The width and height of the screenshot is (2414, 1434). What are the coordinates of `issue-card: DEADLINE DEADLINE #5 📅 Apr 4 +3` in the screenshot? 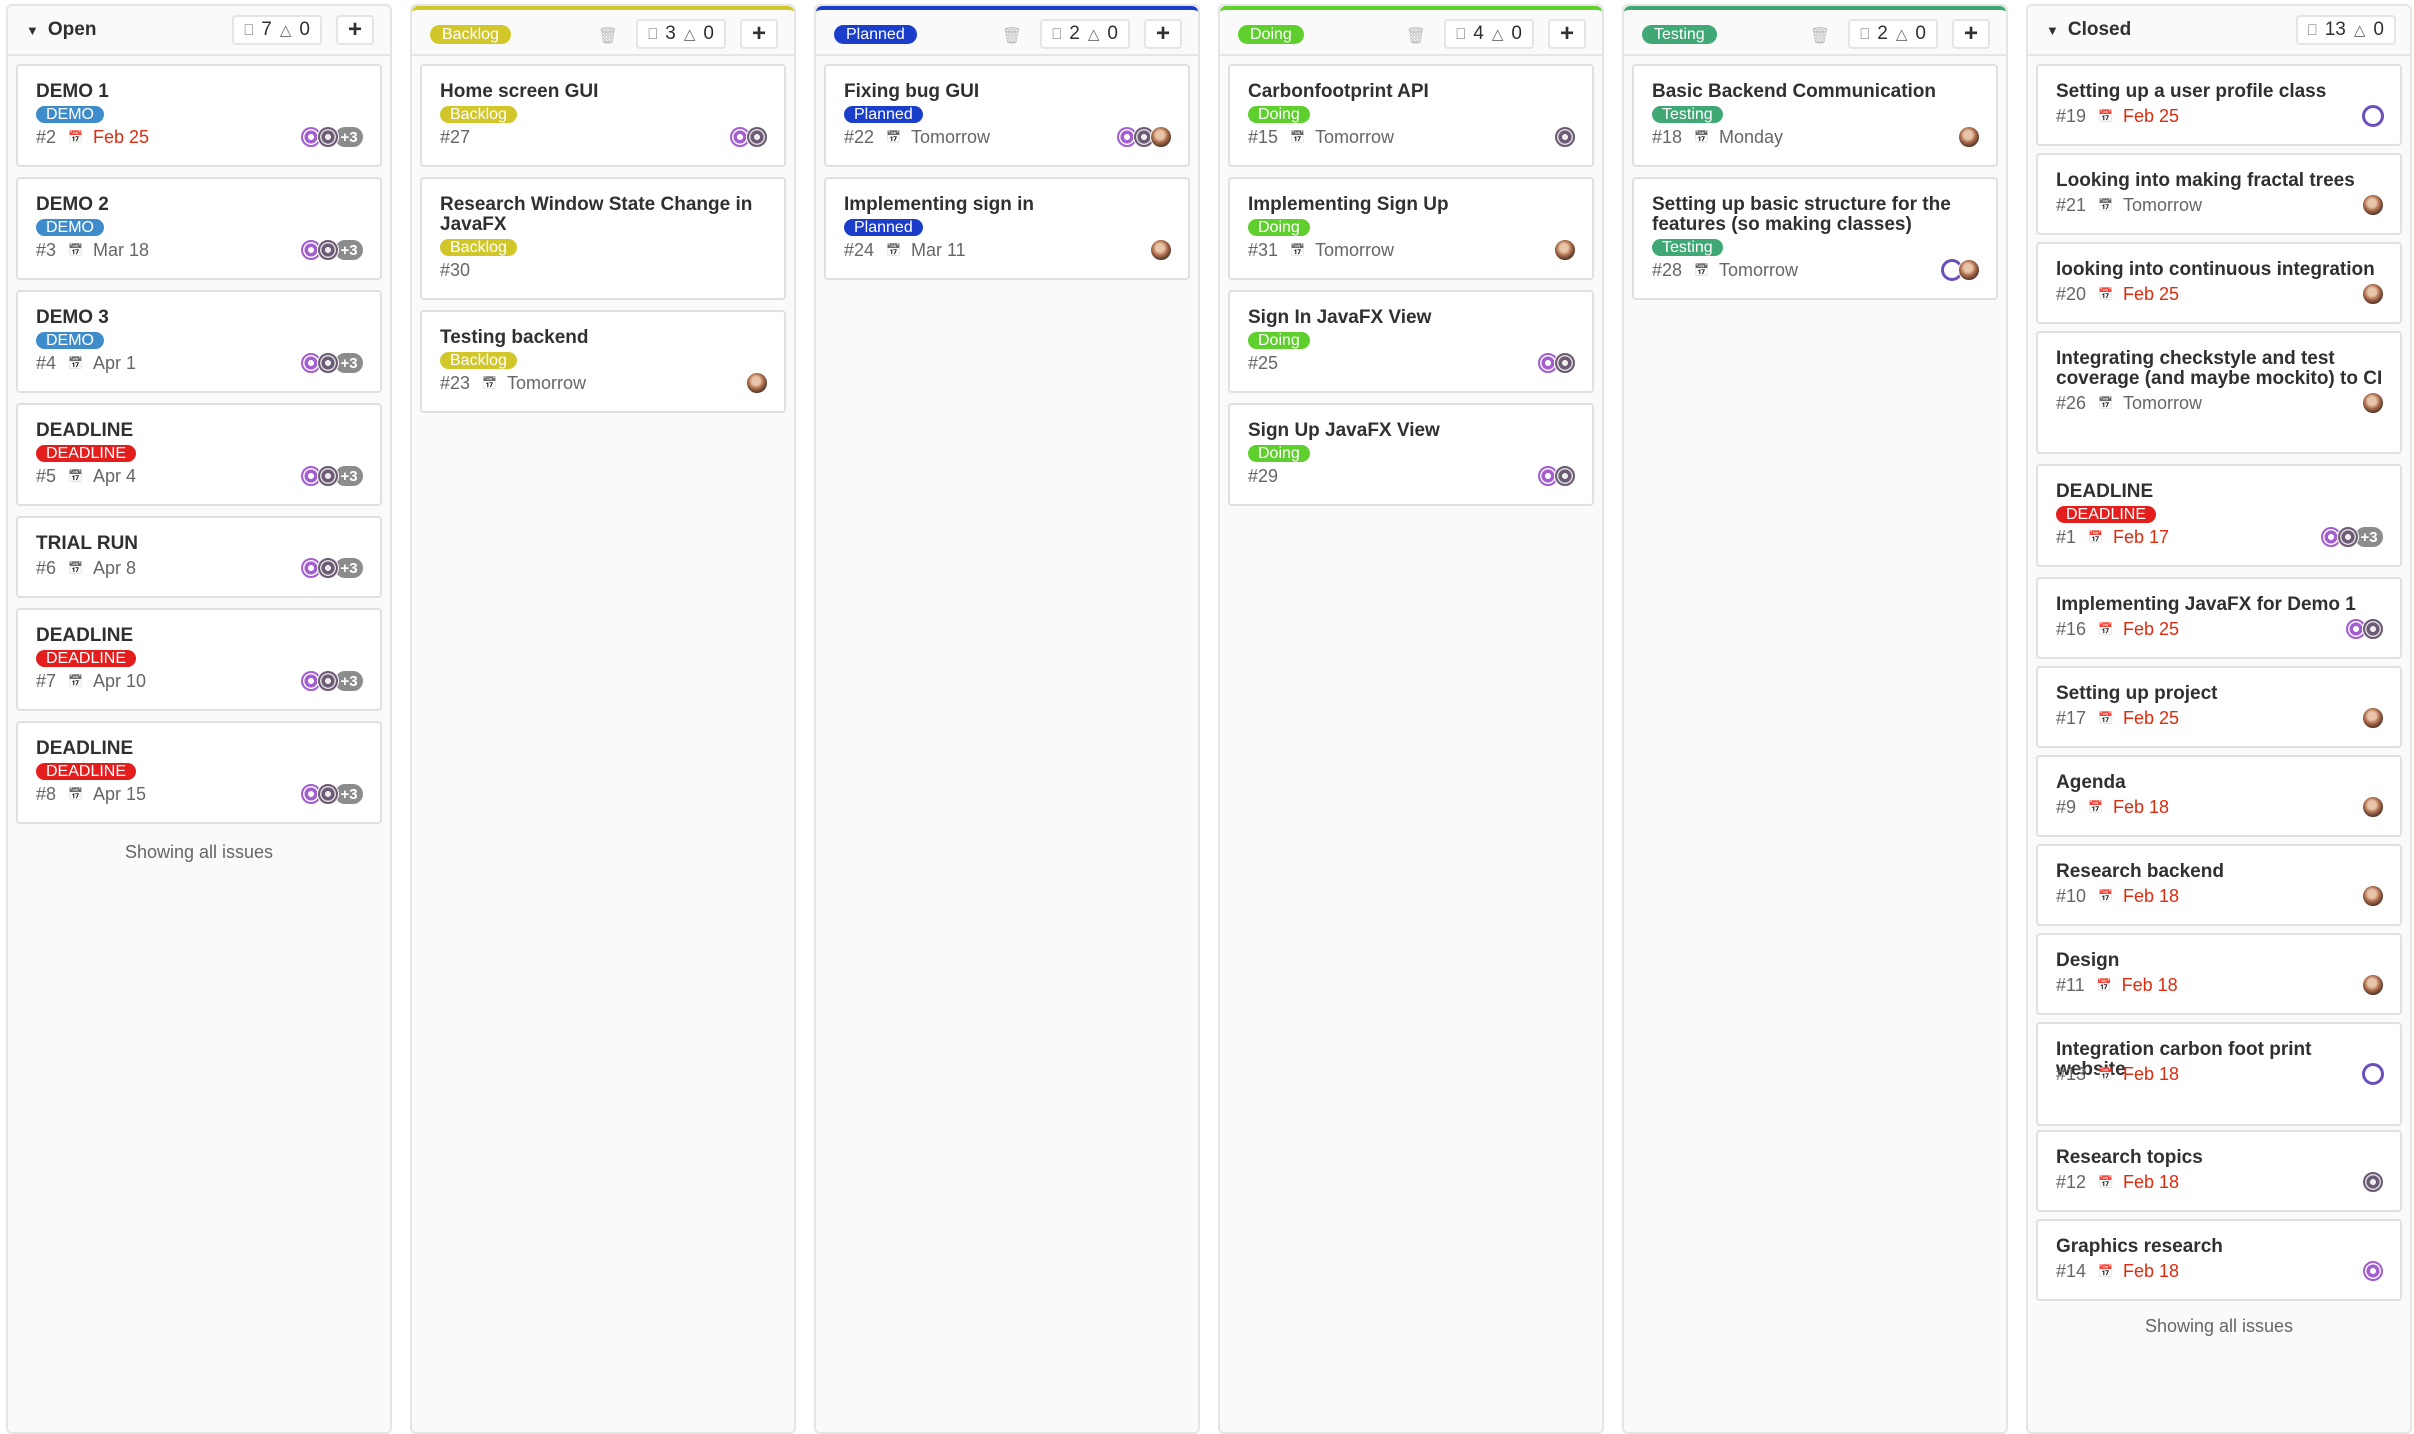 It's located at (199, 454).